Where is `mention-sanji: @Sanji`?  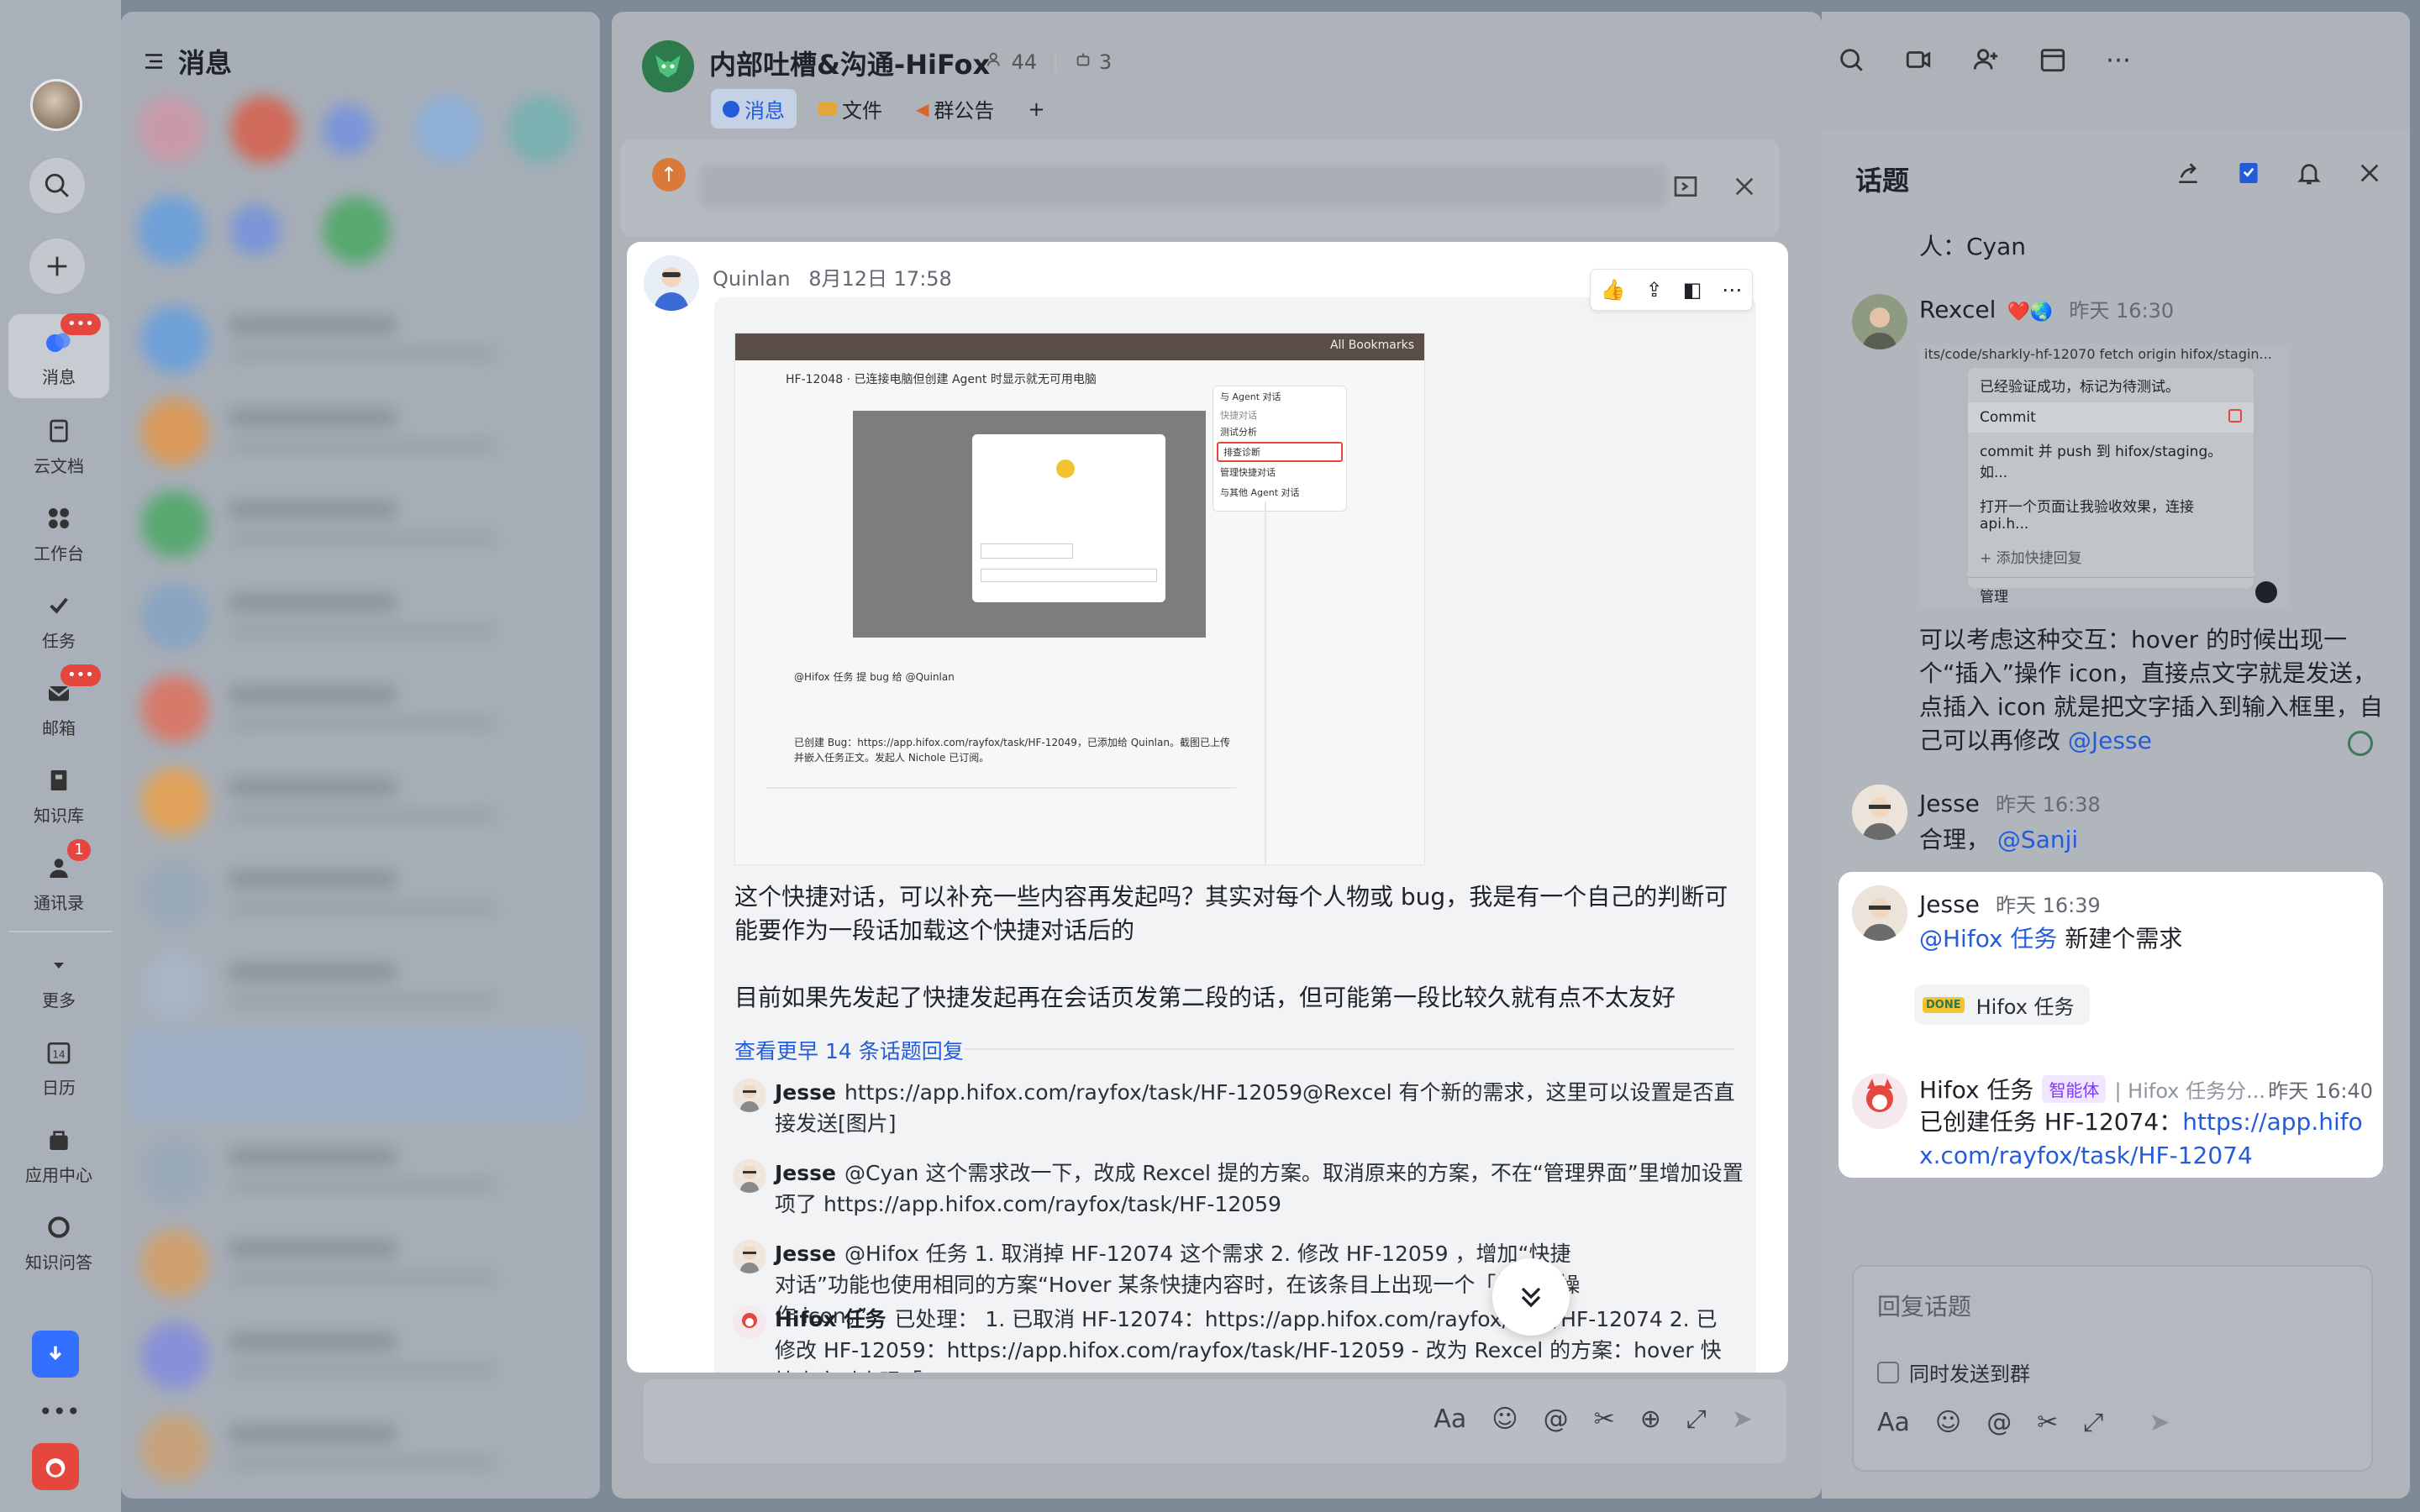
mention-sanji: @Sanji is located at coordinates (2038, 839).